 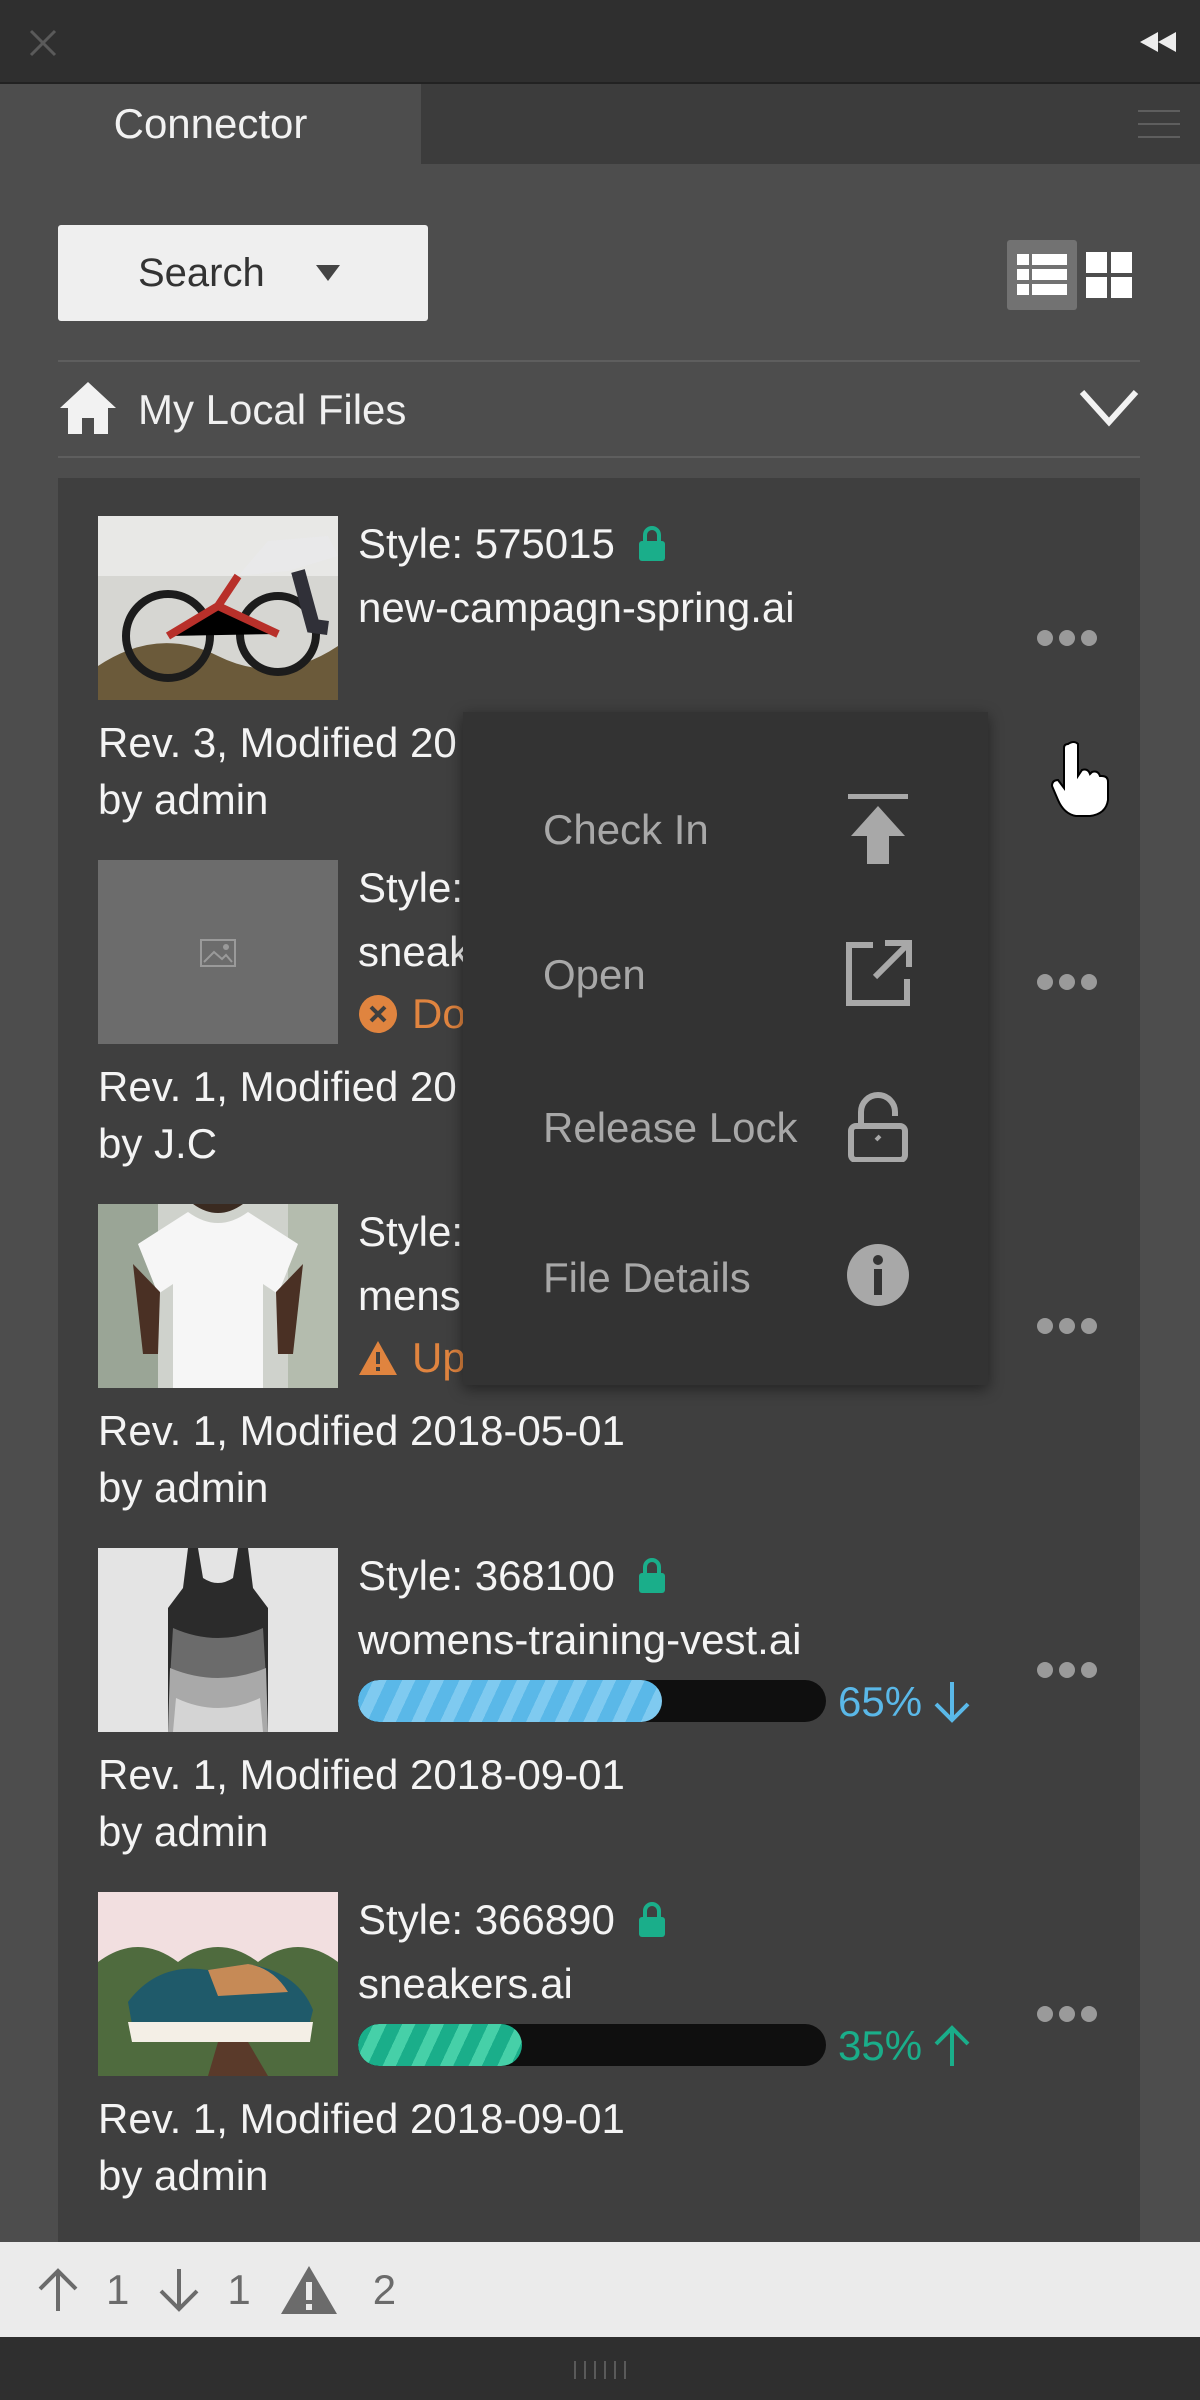 I want to click on resize-grip-icon, so click(x=600, y=2370).